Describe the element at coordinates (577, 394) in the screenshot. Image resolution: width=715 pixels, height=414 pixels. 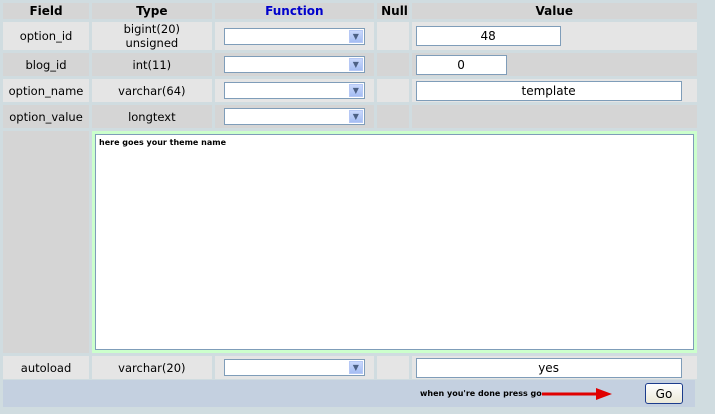
I see `arrow-right-icon` at that location.